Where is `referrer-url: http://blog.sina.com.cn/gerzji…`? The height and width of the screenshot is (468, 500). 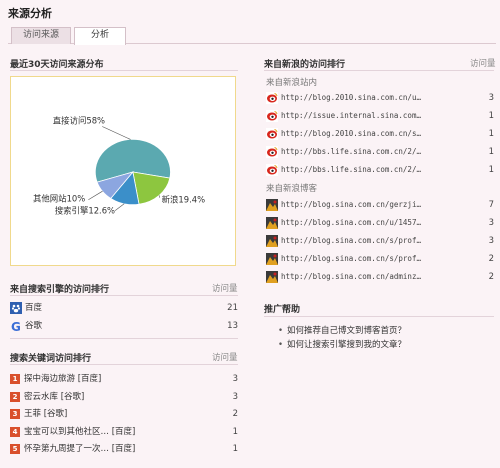 referrer-url: http://blog.sina.com.cn/gerzji… is located at coordinates (351, 204).